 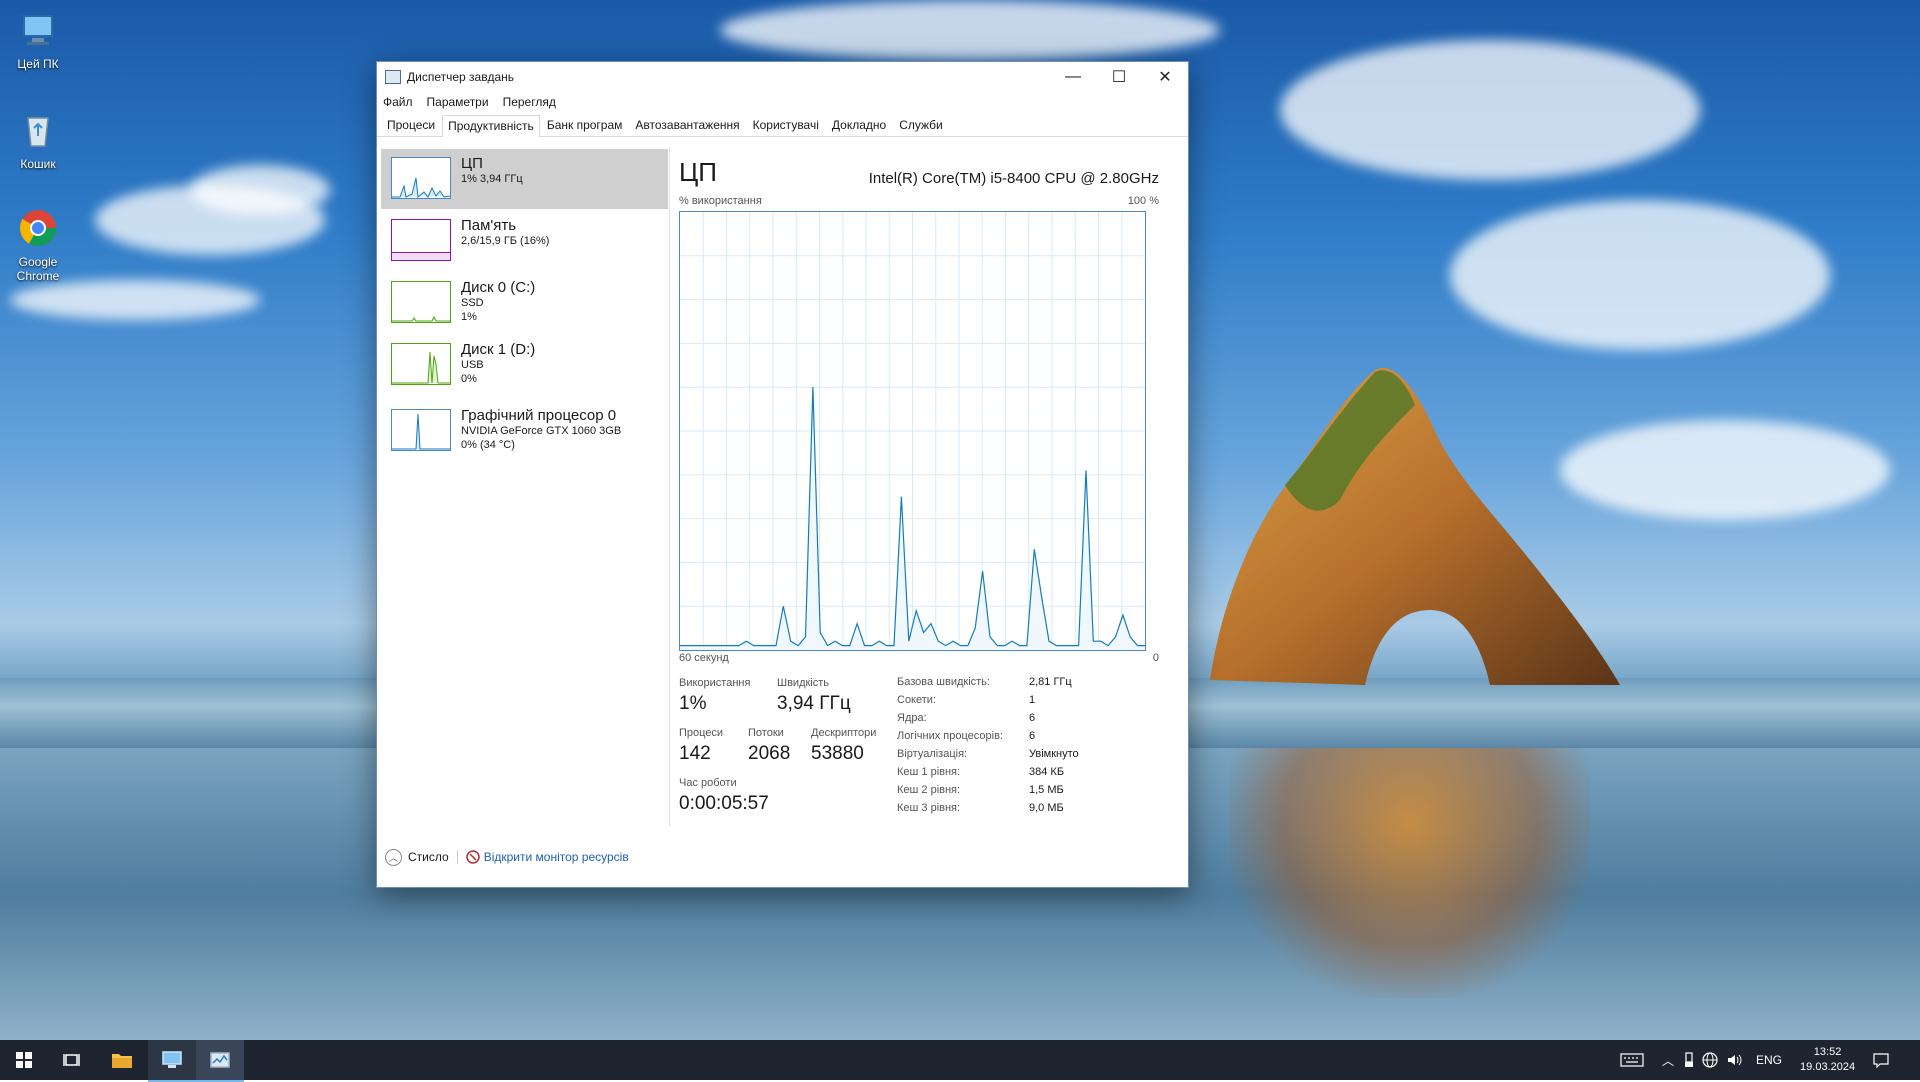 I want to click on taskbar-file-explorer, so click(x=122, y=1060).